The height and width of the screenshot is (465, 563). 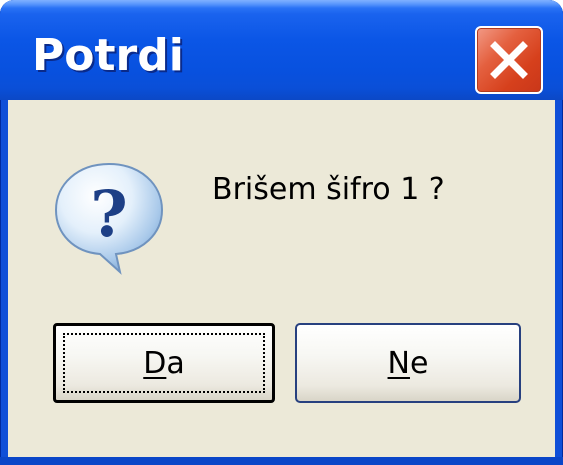 I want to click on close-button, so click(x=509, y=60).